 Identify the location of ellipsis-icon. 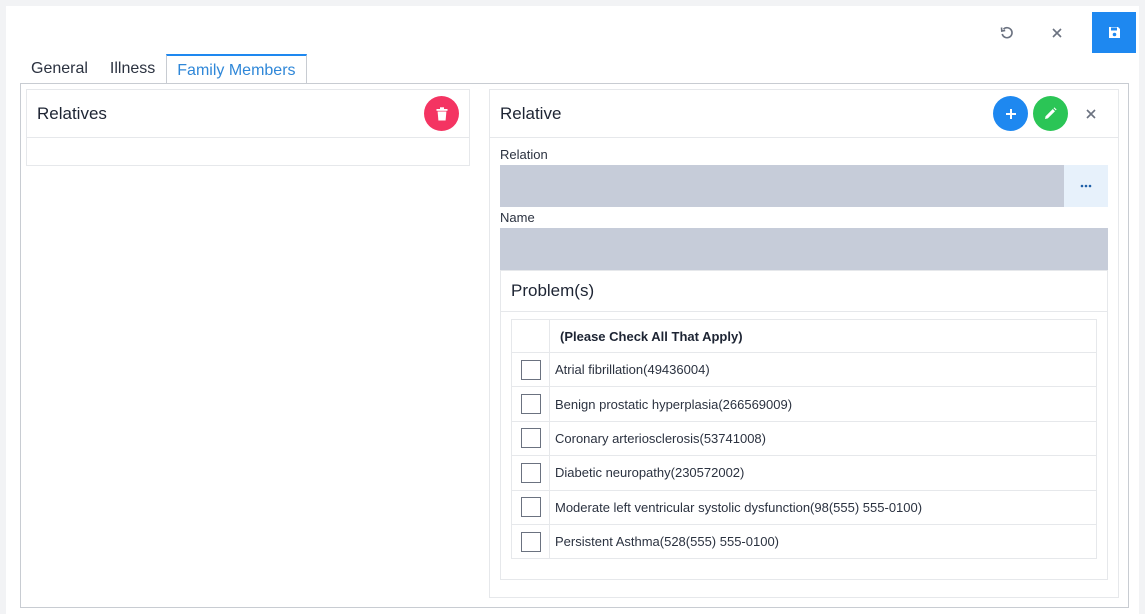
(1086, 186).